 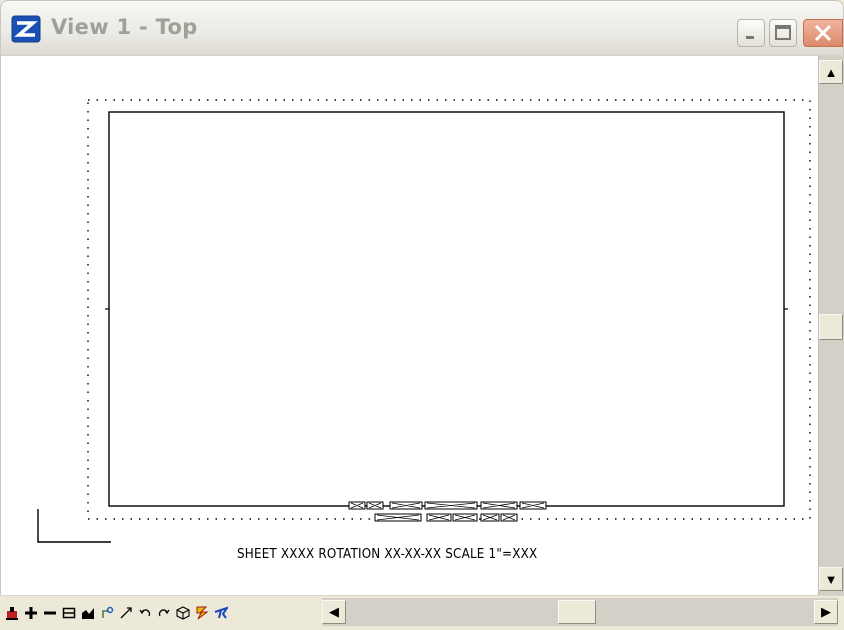 I want to click on vertical-scrollbar: ▲ ▼, so click(x=831, y=325).